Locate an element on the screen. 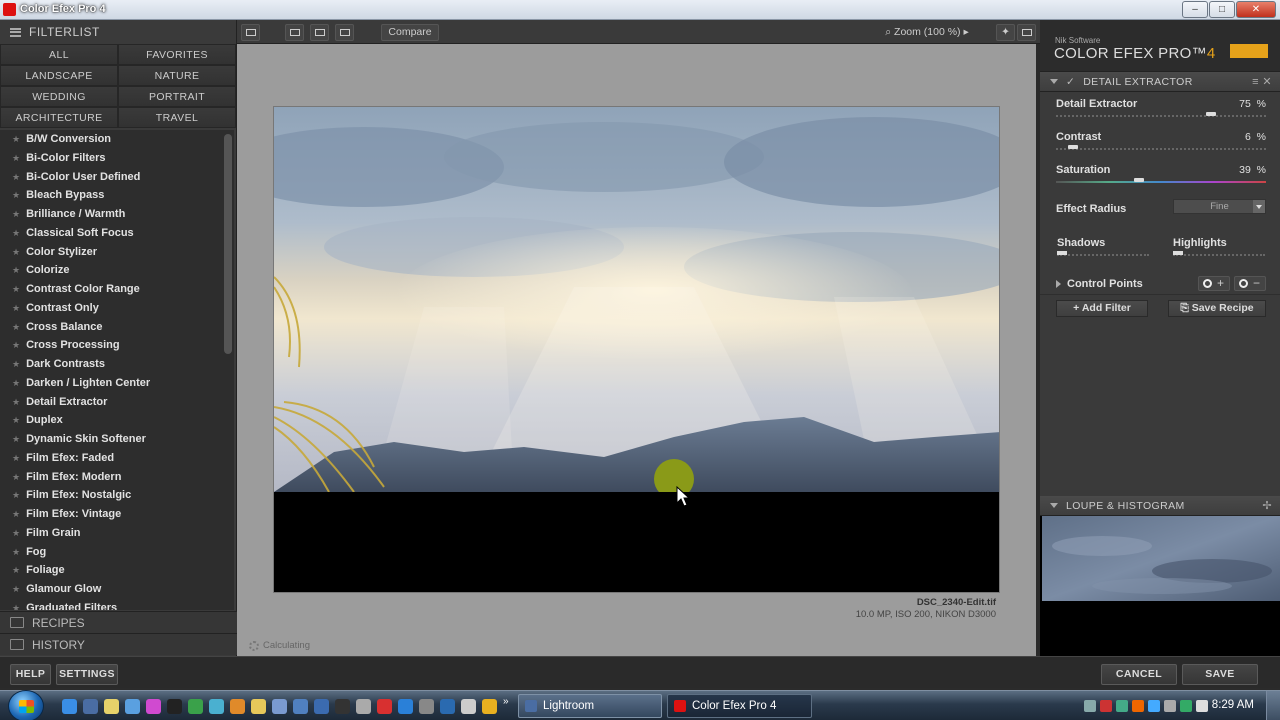 The width and height of the screenshot is (1280, 720). filterlist-header: FILTERLIST is located at coordinates (118, 32).